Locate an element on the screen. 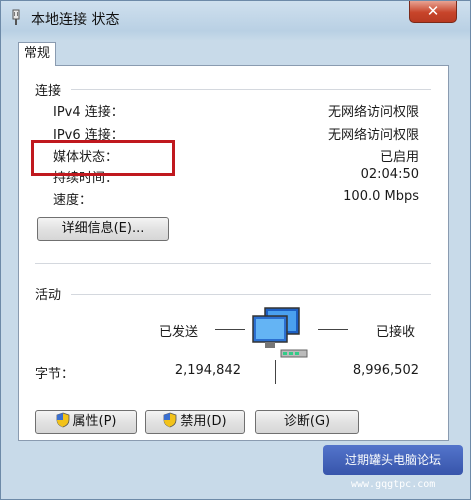 This screenshot has width=471, height=500. watermark-url: www.gqgtpc.com is located at coordinates (393, 484).